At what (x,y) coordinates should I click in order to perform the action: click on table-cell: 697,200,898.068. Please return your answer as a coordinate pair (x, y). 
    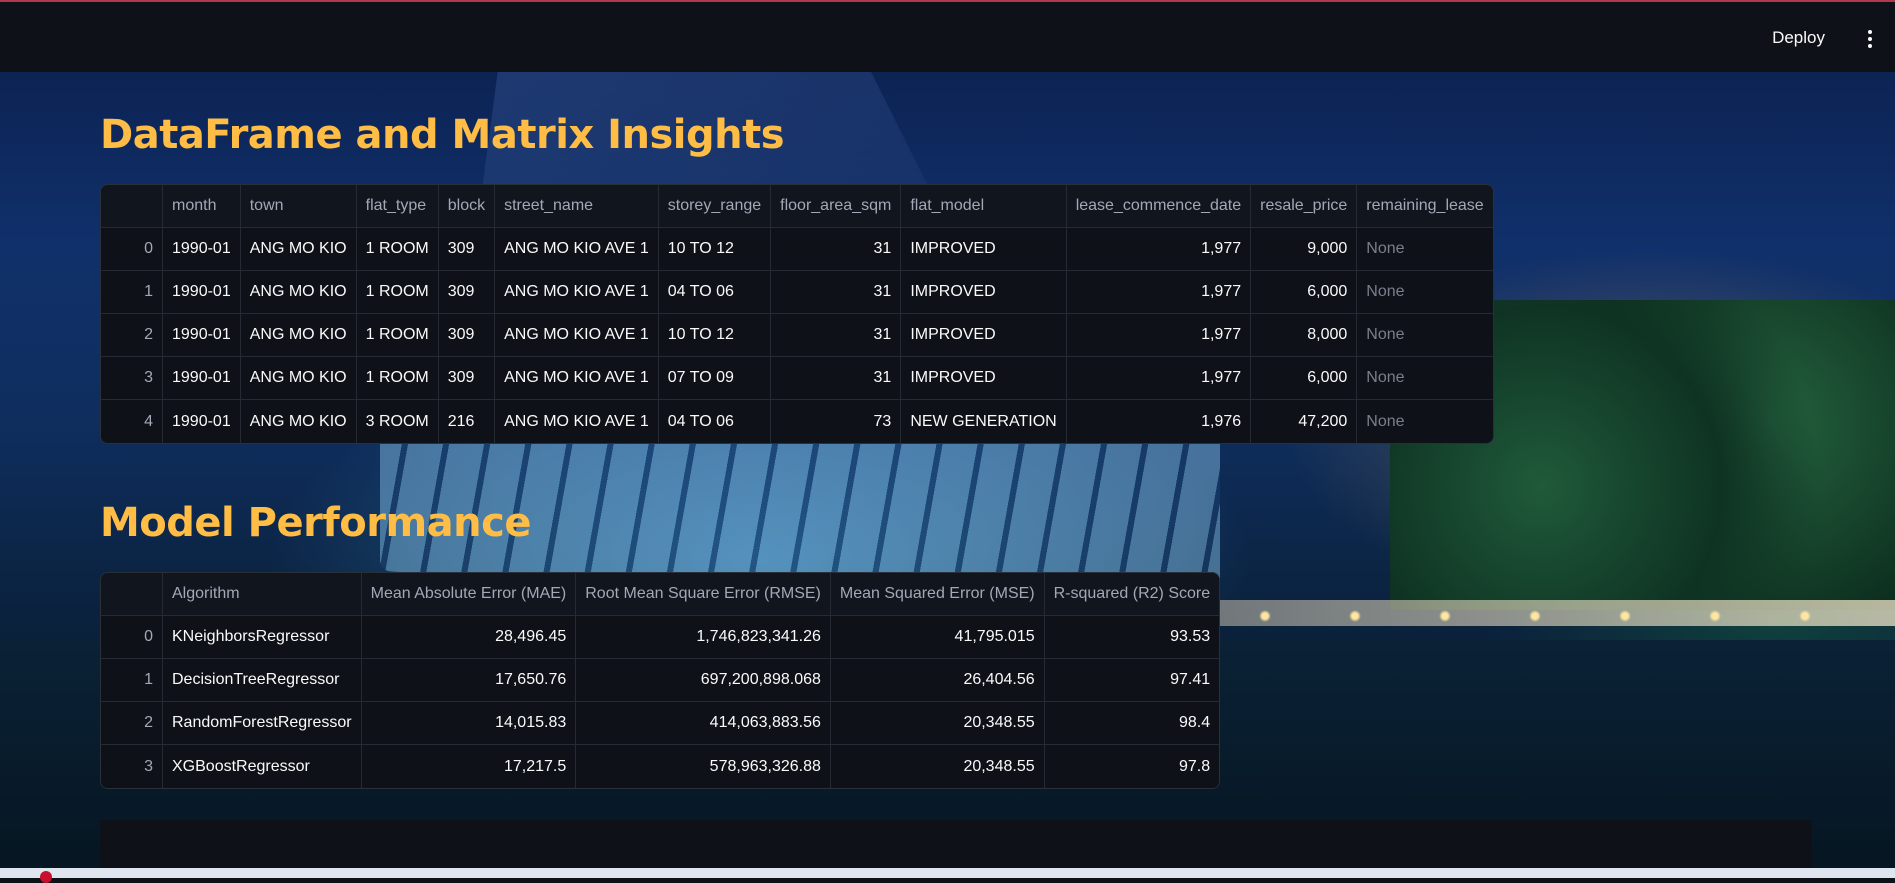
    Looking at the image, I should click on (703, 680).